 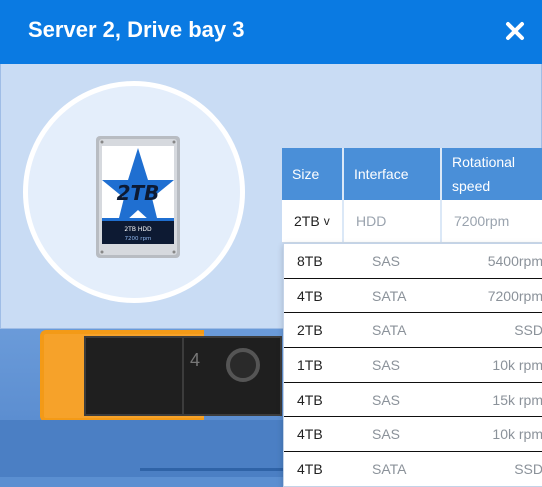 I want to click on interface-column-header: Interface, so click(x=393, y=174).